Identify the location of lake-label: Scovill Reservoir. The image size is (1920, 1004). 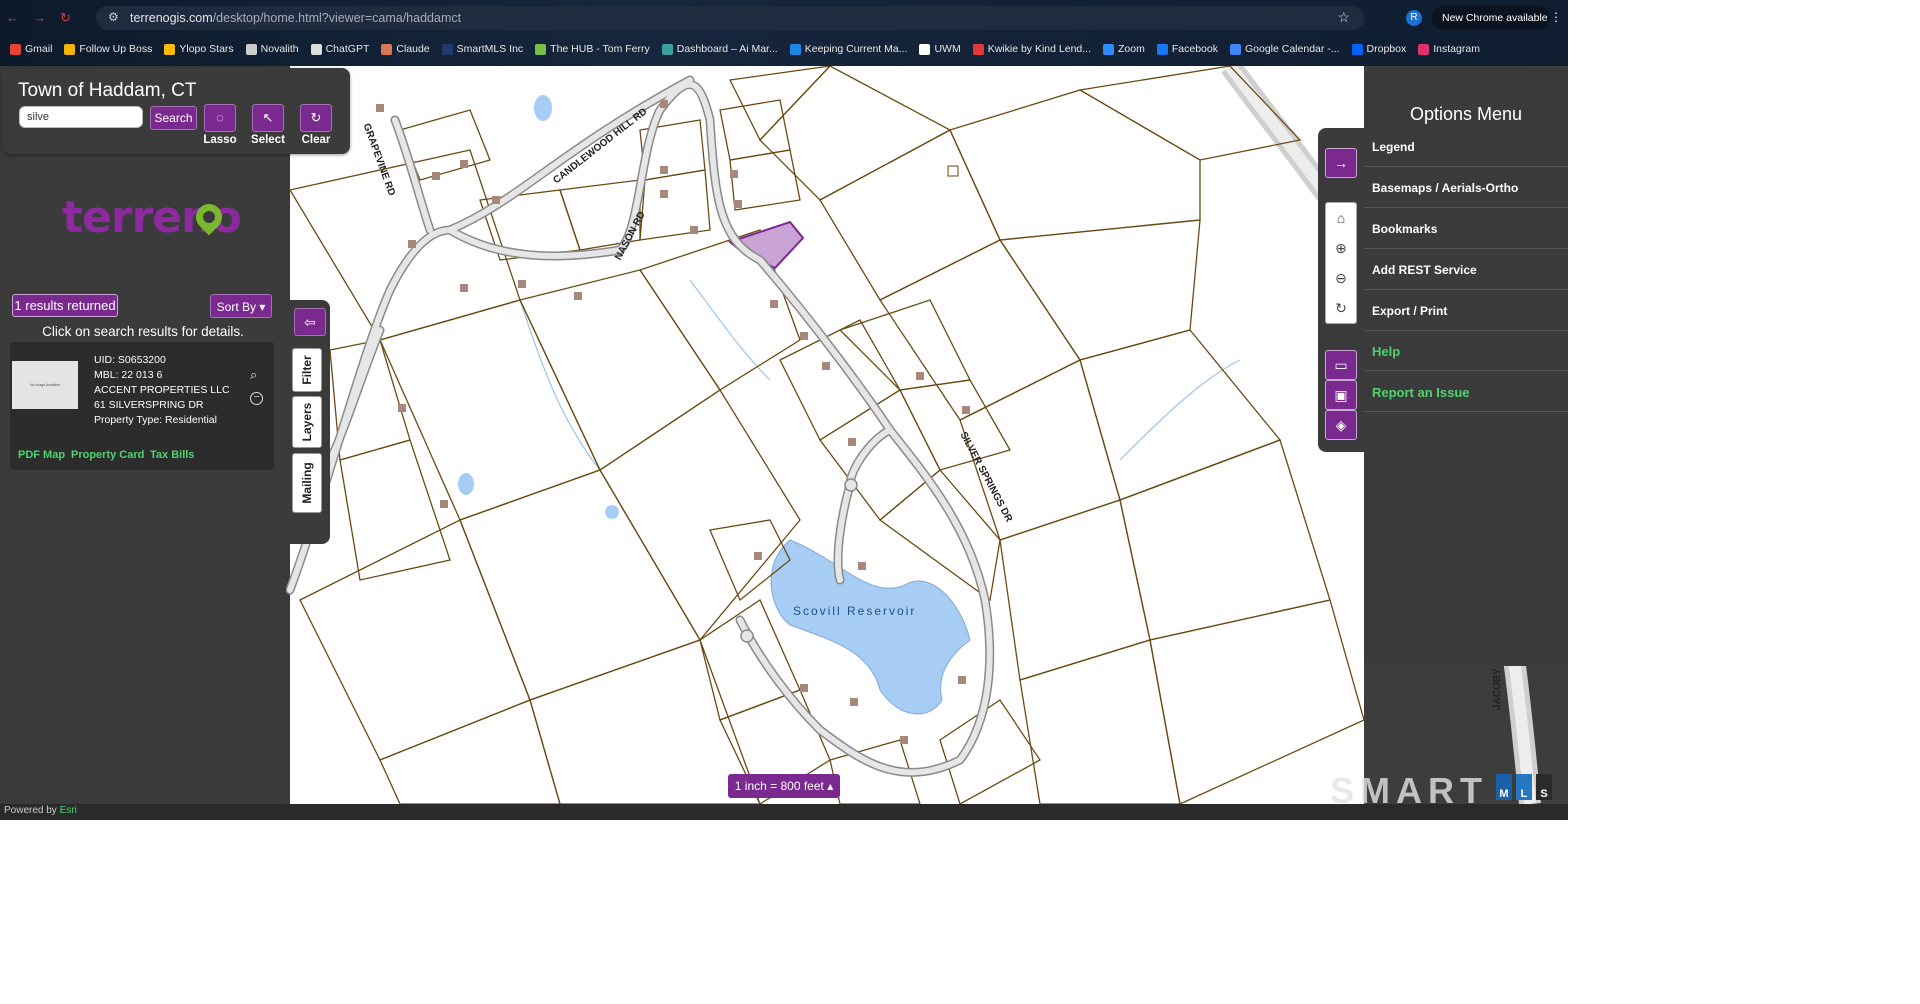
(854, 611).